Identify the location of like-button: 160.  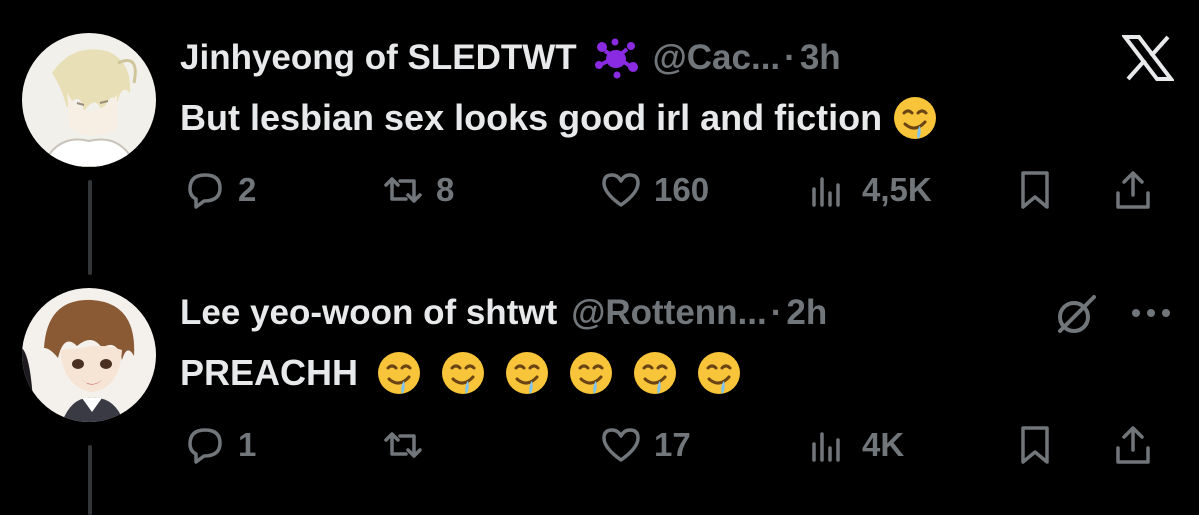
(653, 190).